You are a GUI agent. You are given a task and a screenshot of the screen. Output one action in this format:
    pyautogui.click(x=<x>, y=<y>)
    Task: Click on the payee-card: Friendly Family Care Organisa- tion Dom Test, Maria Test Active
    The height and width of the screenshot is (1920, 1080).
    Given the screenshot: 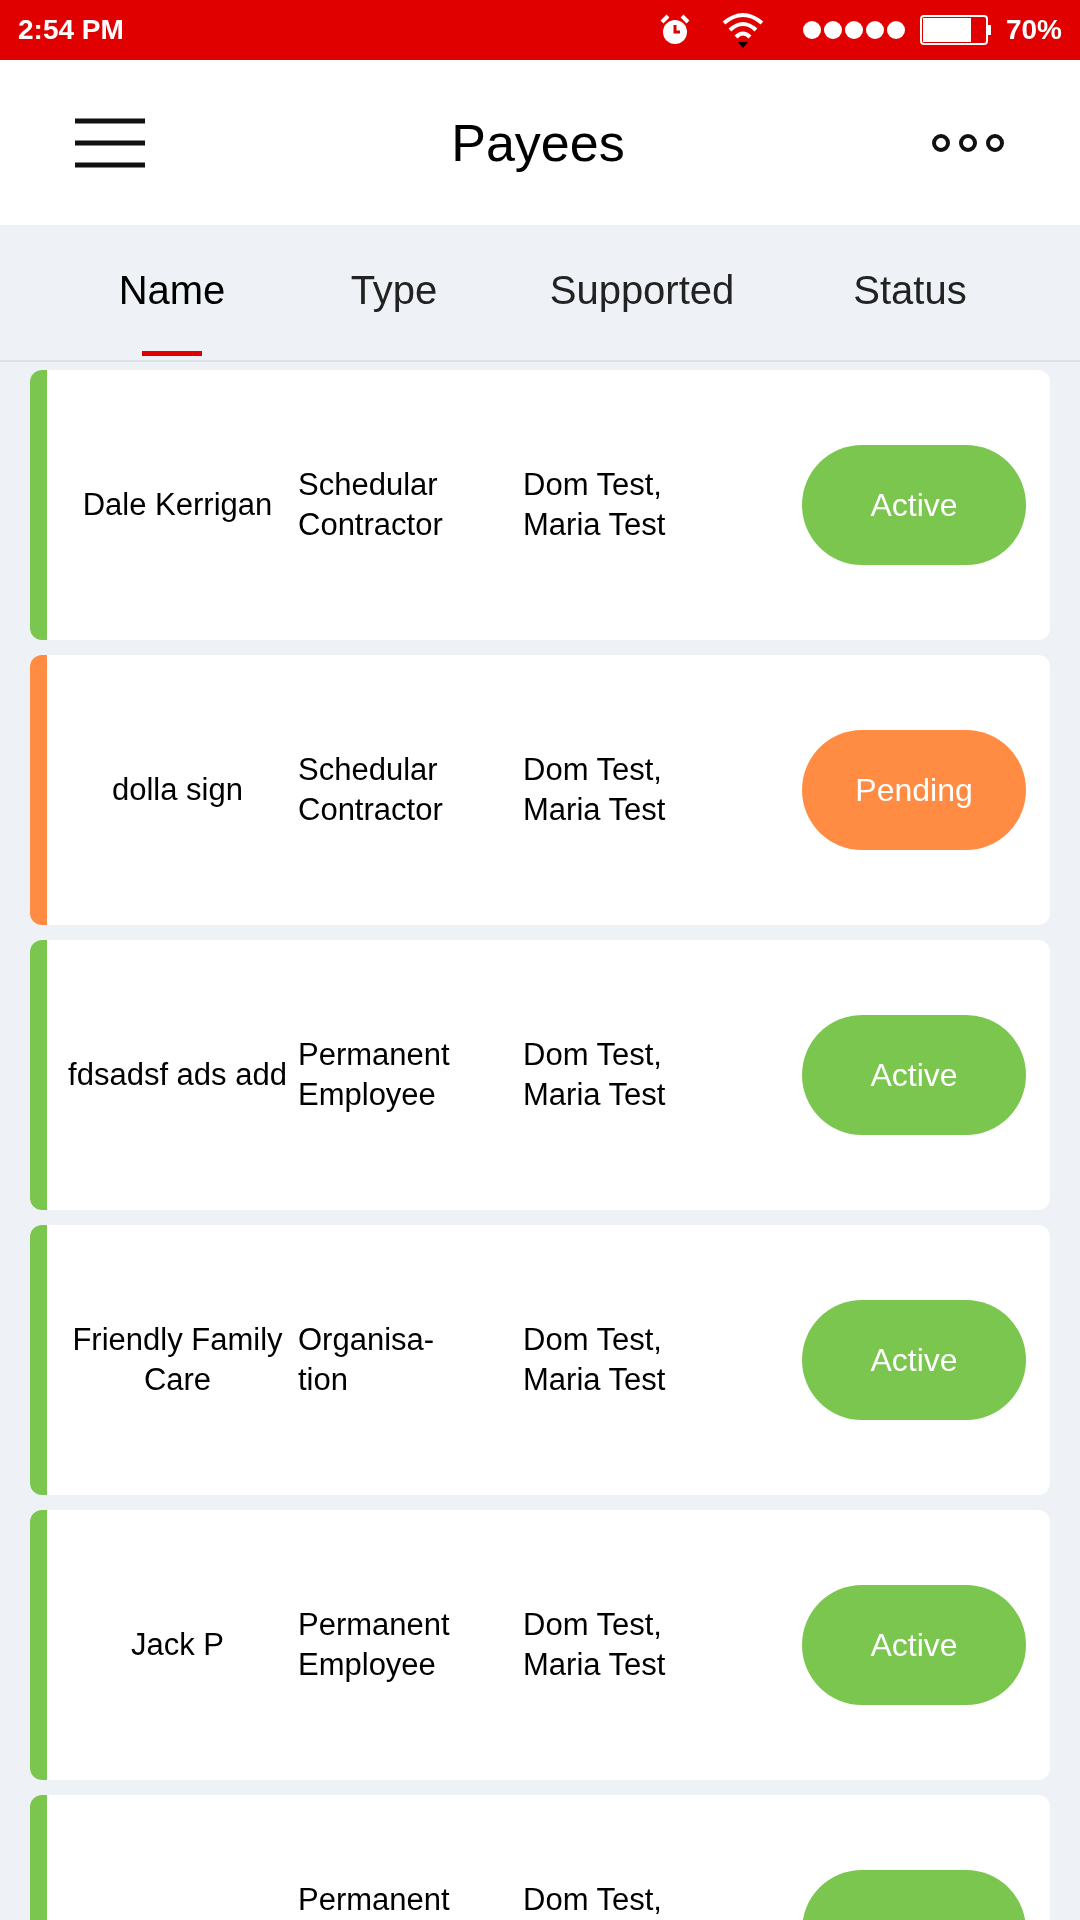 What is the action you would take?
    pyautogui.click(x=540, y=1360)
    